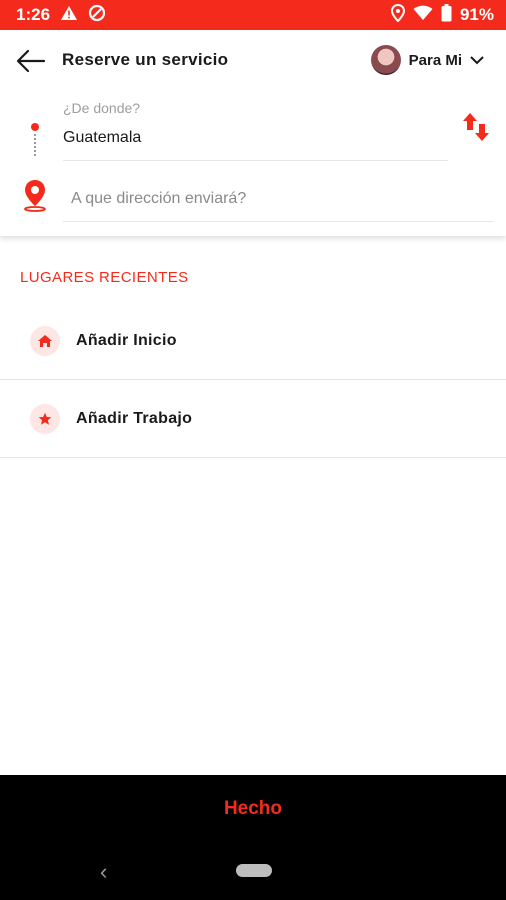 The height and width of the screenshot is (900, 506). I want to click on done-button: Hecho, so click(253, 808).